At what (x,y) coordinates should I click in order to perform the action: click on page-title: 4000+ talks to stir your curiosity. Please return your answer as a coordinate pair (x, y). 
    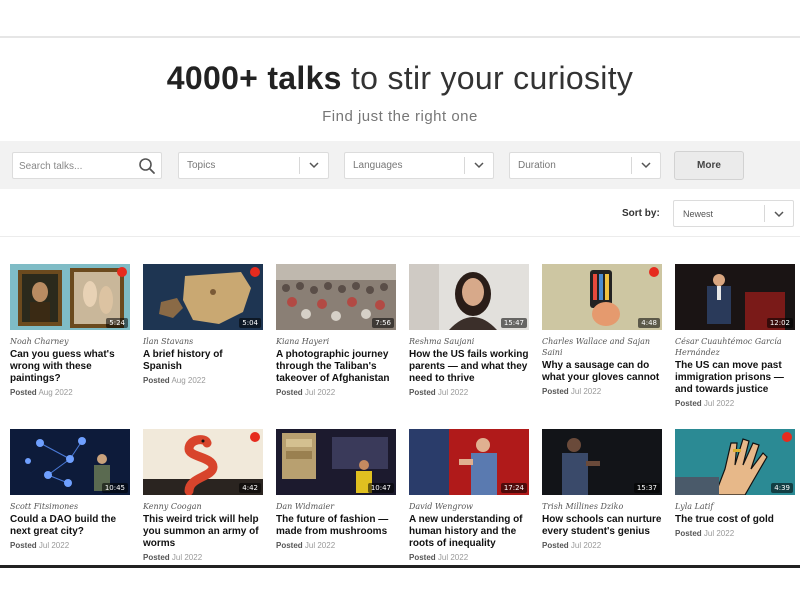
    Looking at the image, I should click on (400, 78).